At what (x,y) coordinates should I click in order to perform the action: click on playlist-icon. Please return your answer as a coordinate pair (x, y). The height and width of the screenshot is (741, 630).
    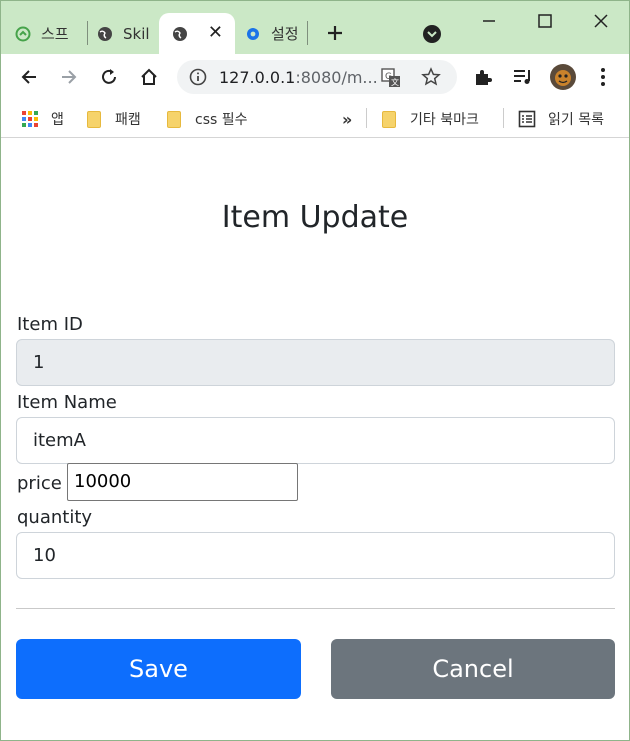
    Looking at the image, I should click on (522, 77).